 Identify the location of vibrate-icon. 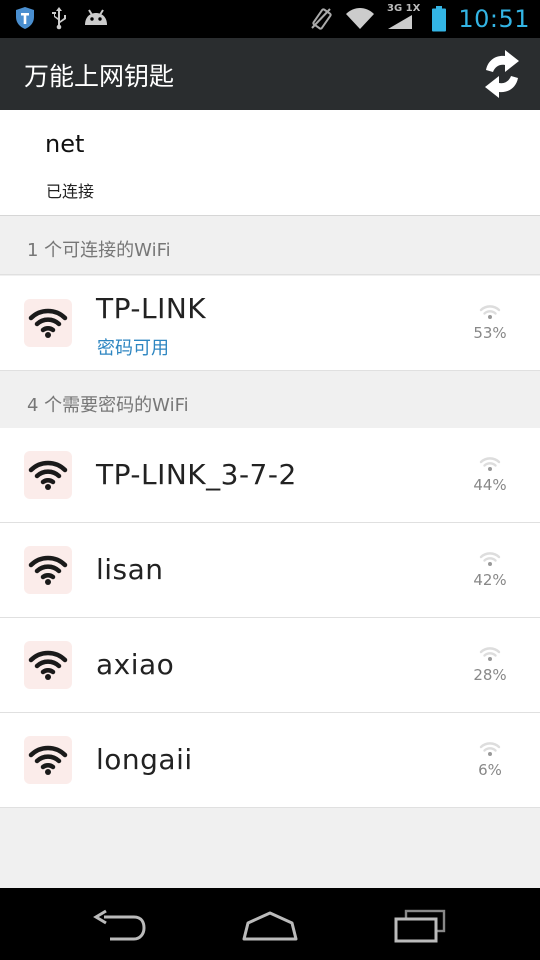
(321, 18).